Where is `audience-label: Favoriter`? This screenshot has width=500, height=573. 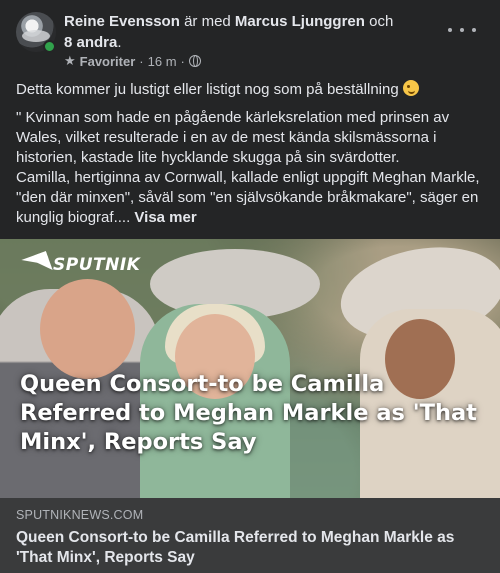
audience-label: Favoriter is located at coordinates (108, 61).